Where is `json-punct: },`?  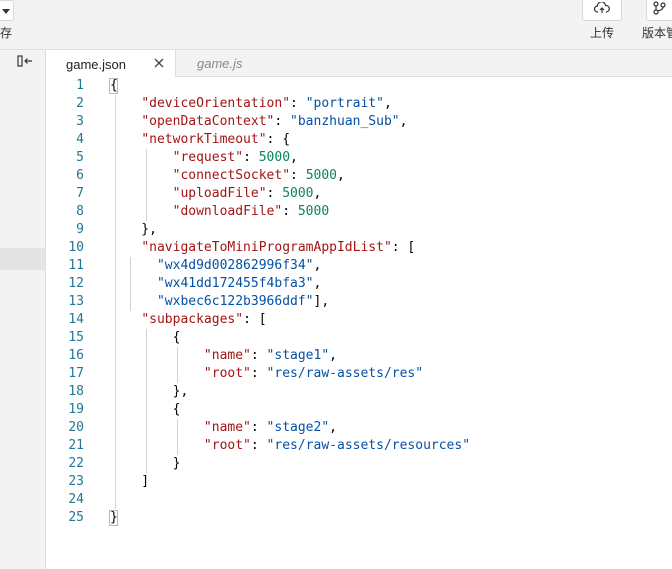
json-punct: }, is located at coordinates (149, 391).